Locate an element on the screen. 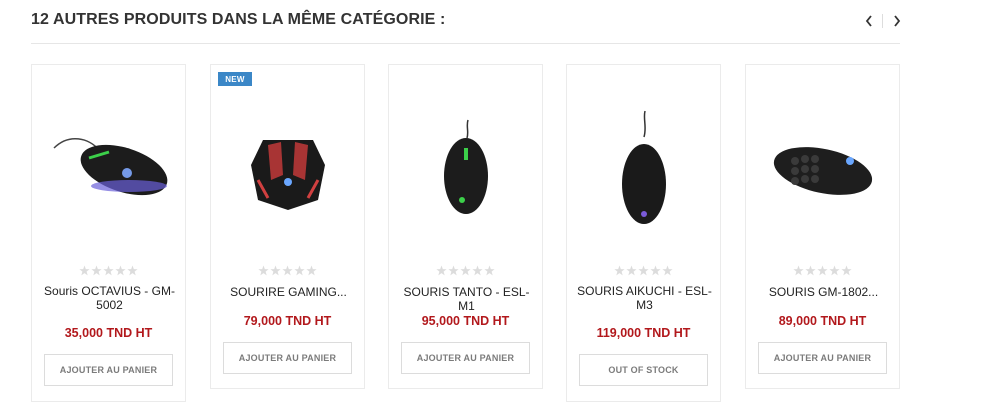 This screenshot has width=1000, height=407. carousel-next-button is located at coordinates (897, 21).